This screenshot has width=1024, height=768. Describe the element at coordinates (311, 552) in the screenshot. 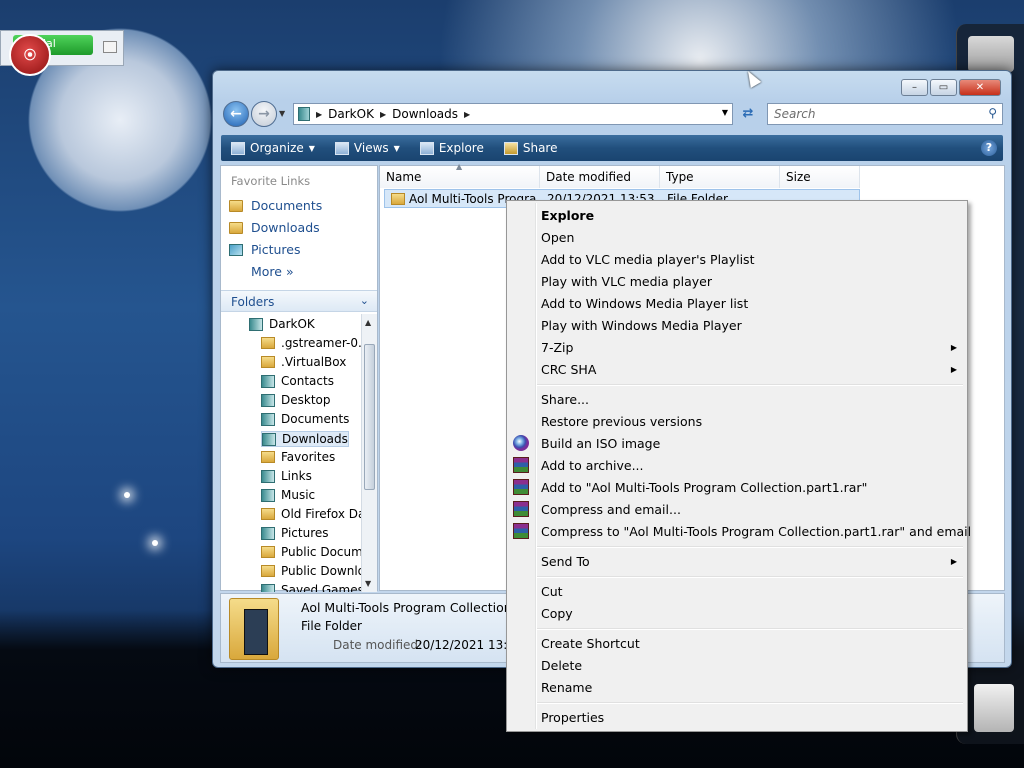

I see `tree-item-public-documents: Public Documents` at that location.